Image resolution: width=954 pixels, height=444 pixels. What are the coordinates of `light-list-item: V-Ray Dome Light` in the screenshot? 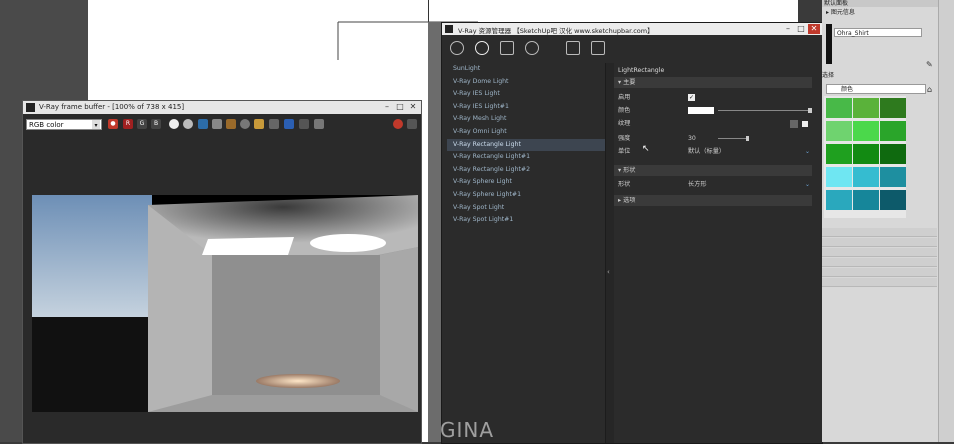 It's located at (526, 82).